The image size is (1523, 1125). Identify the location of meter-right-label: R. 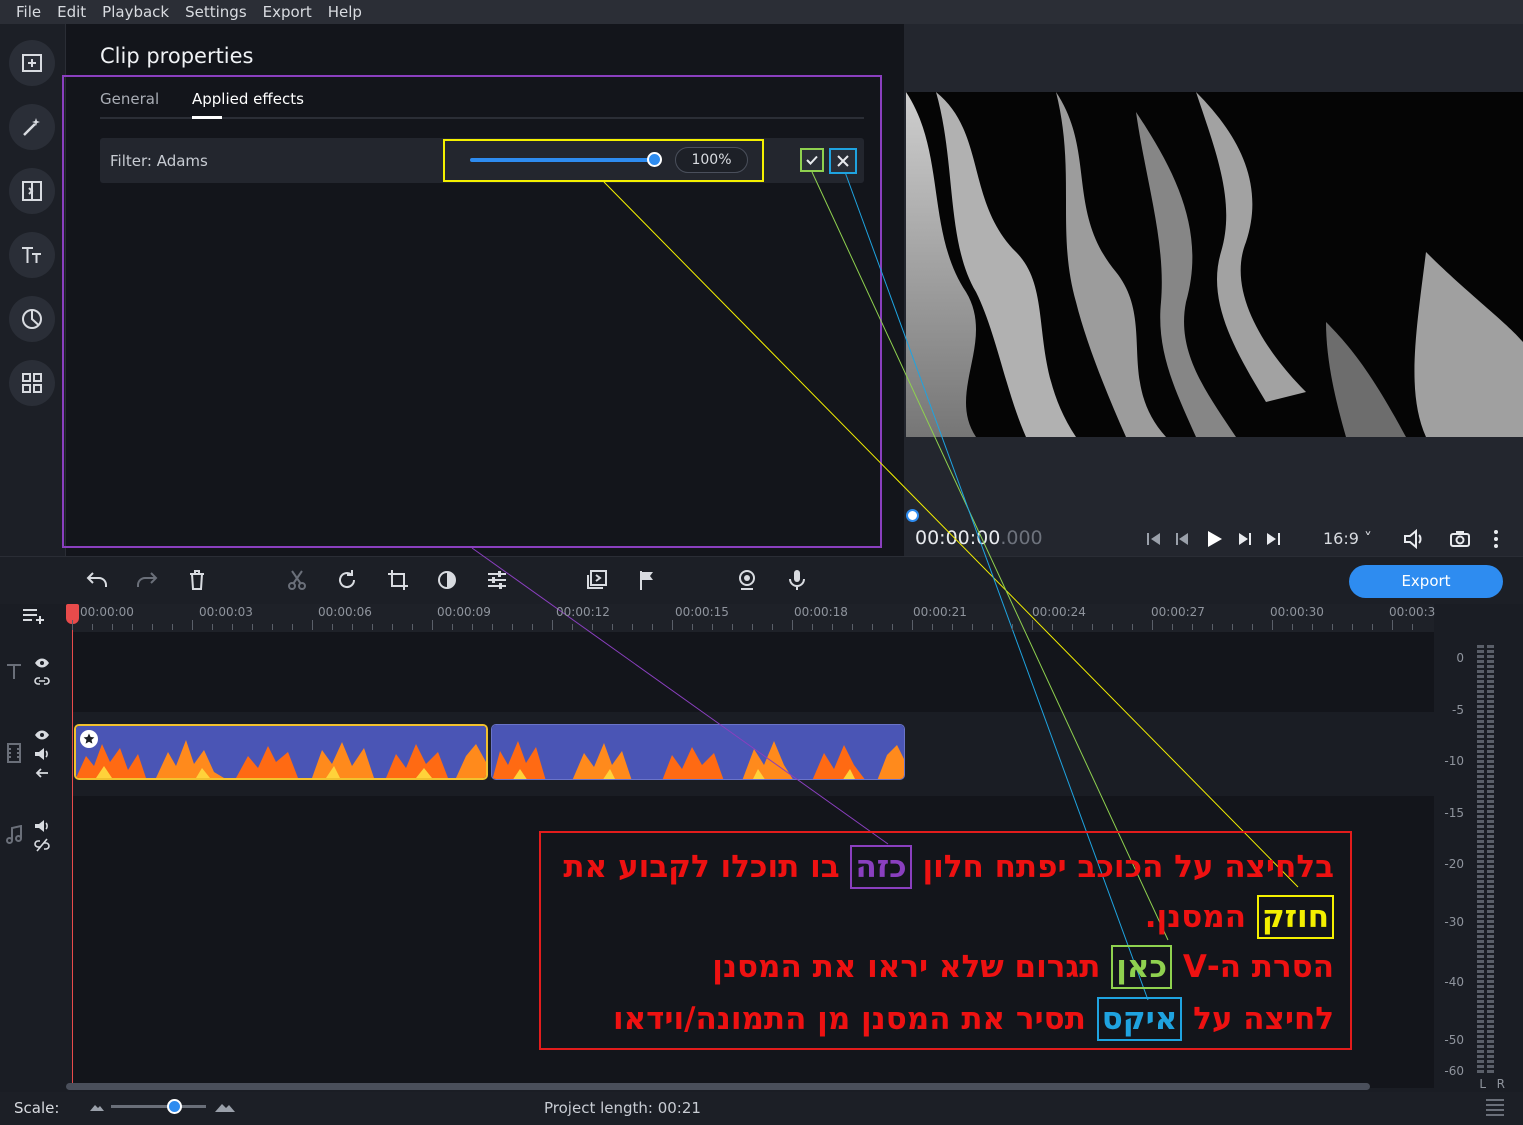
(1500, 1084).